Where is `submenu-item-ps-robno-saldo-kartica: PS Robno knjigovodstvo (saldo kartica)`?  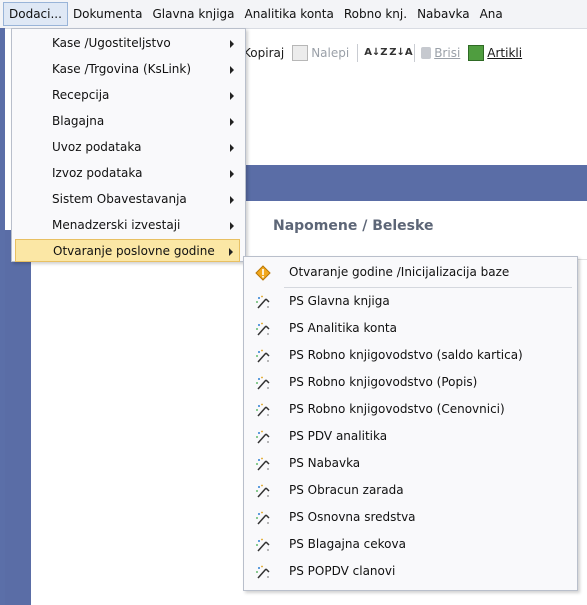
submenu-item-ps-robno-saldo-kartica: PS Robno knjigovodstvo (saldo kartica) is located at coordinates (409, 355).